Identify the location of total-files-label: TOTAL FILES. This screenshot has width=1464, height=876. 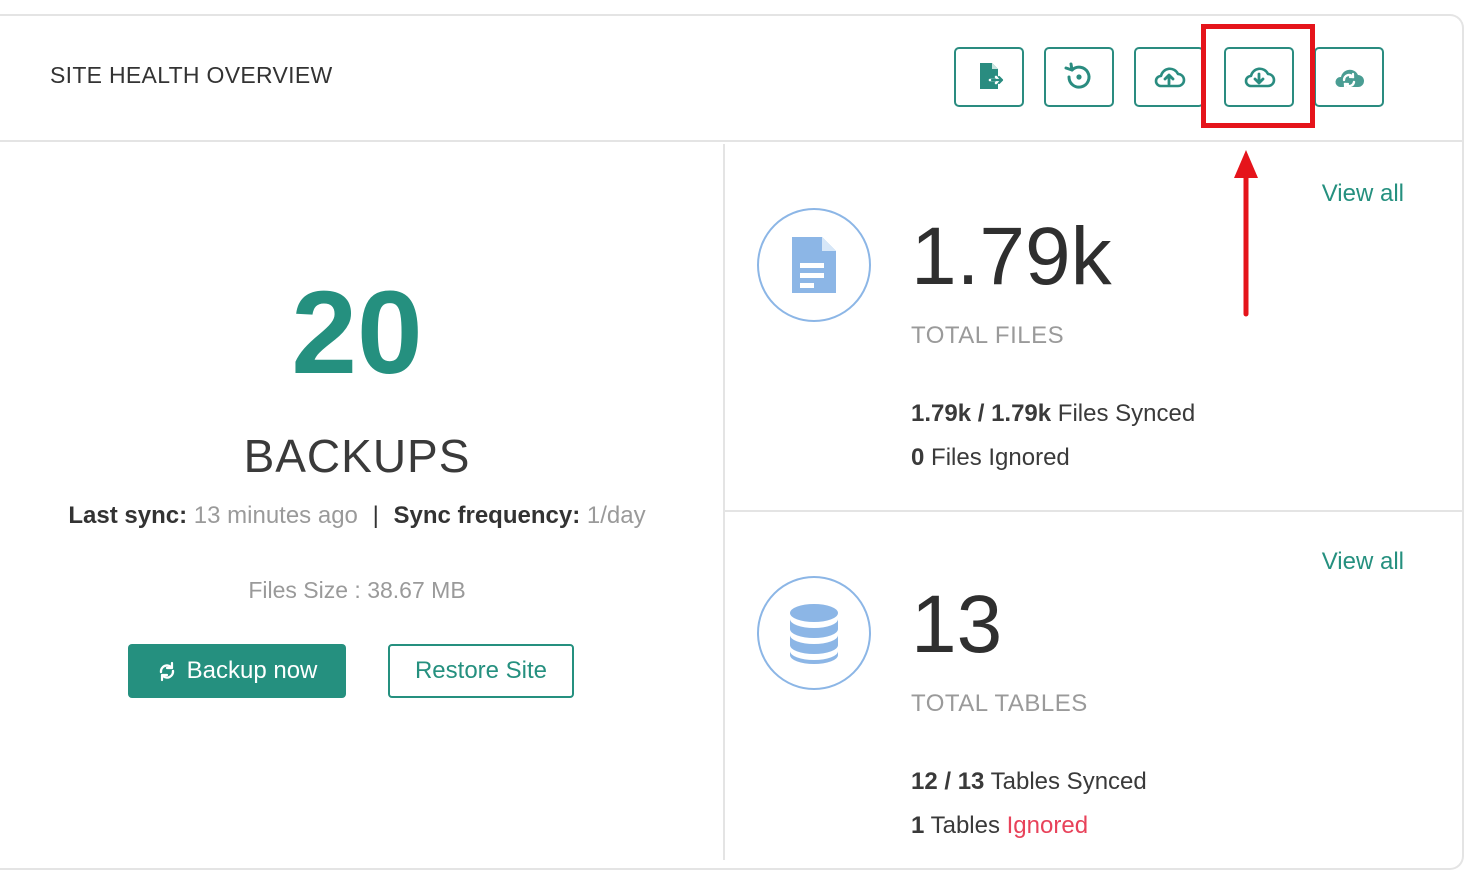
(988, 335).